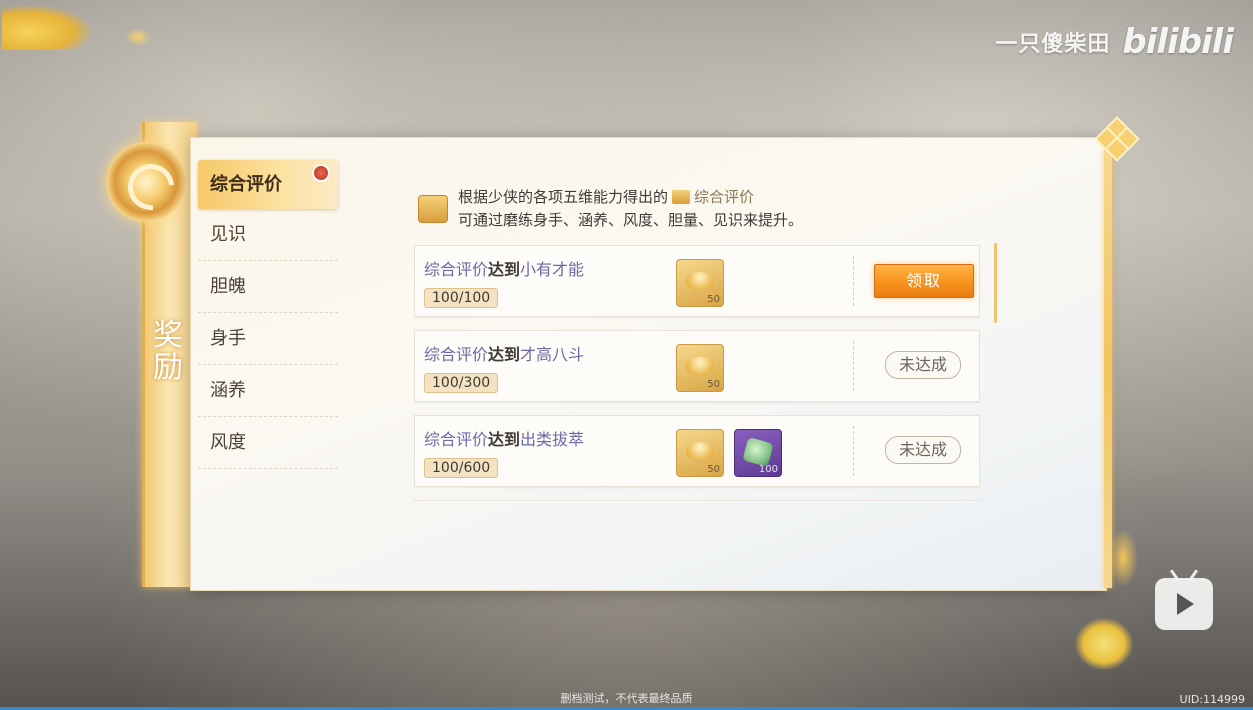  What do you see at coordinates (1178, 42) in the screenshot?
I see `bilibili-logo: bilibili` at bounding box center [1178, 42].